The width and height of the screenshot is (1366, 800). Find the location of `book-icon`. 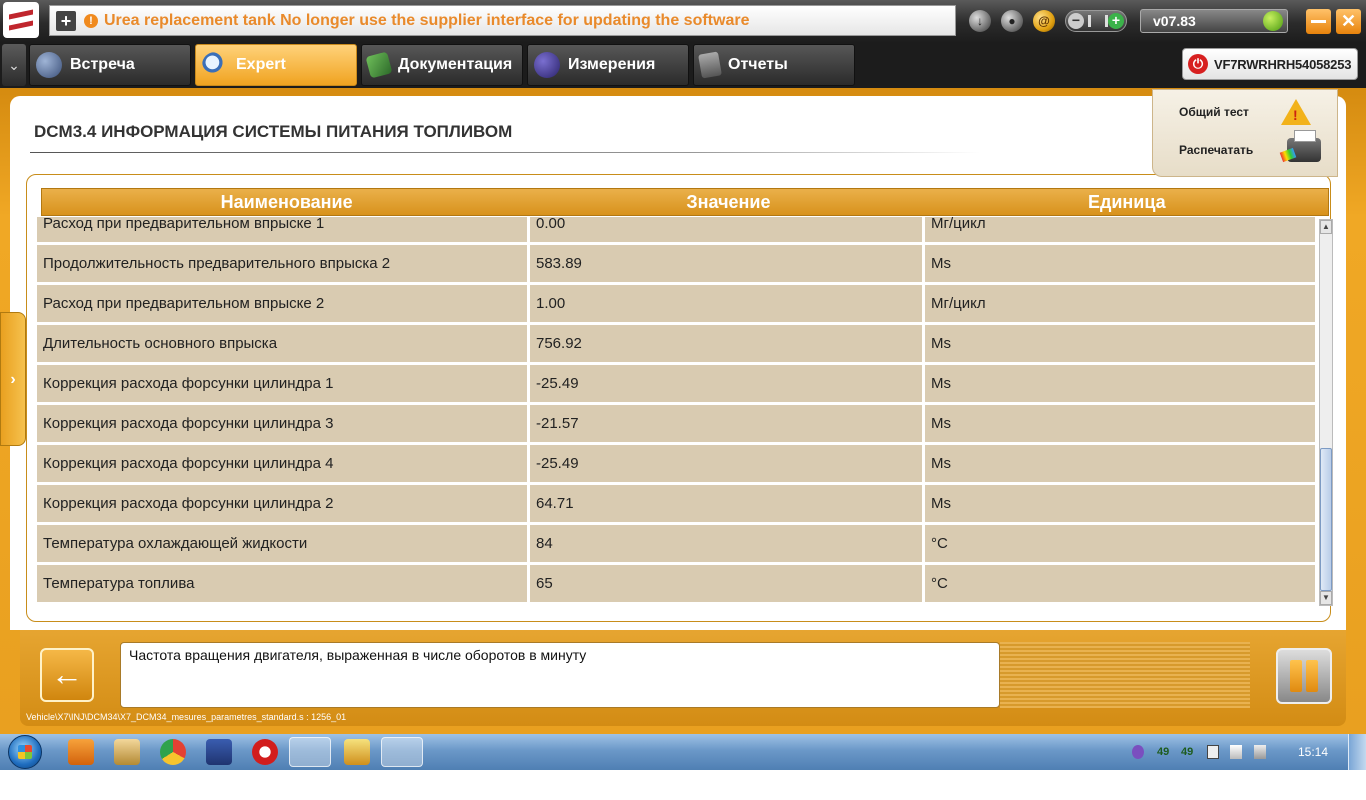

book-icon is located at coordinates (379, 65).